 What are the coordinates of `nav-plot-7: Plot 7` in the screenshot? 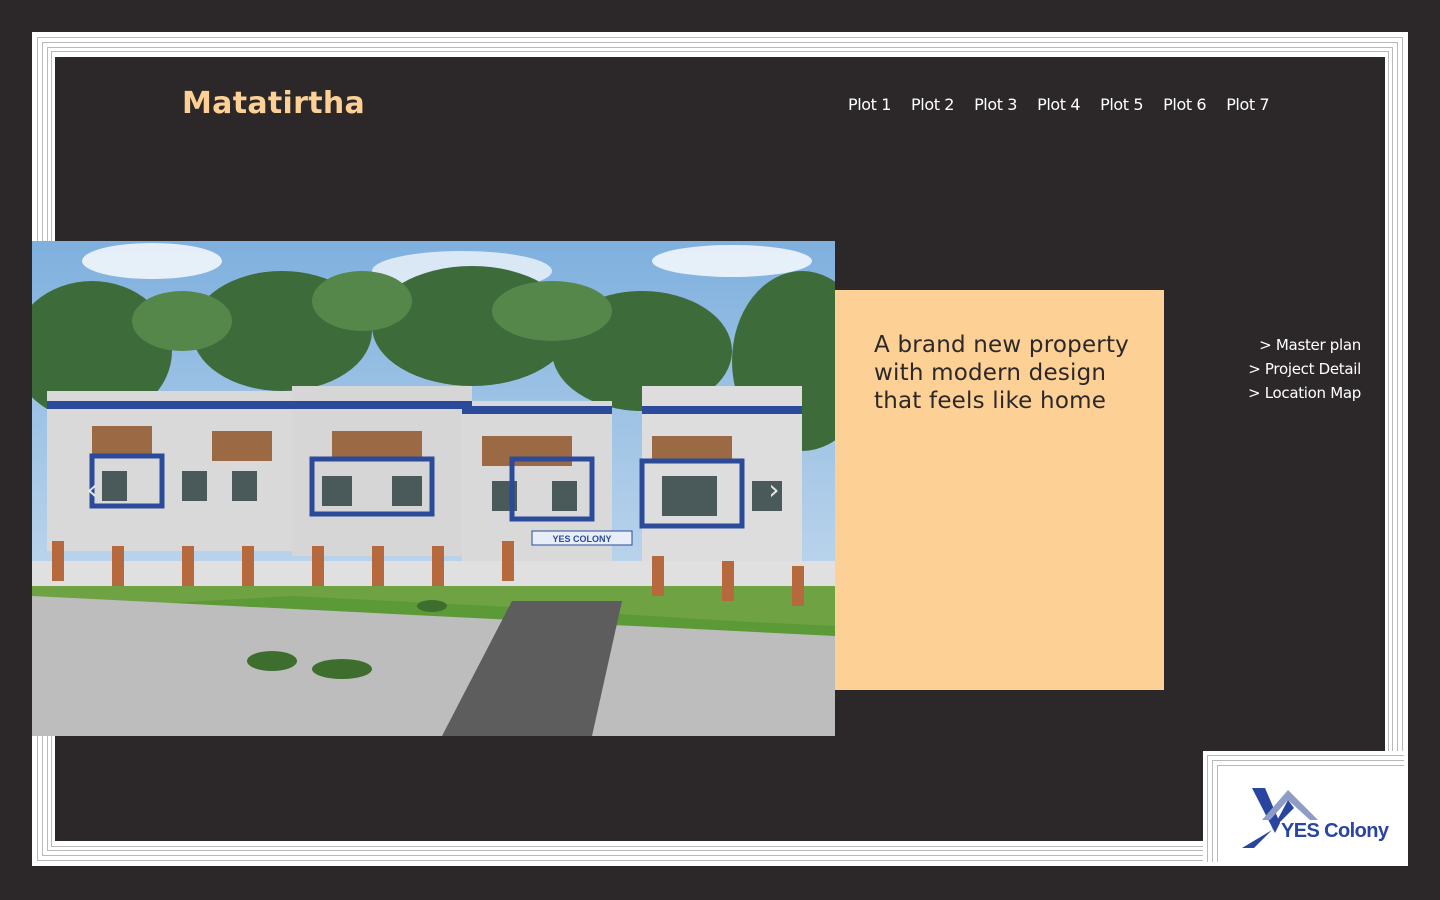 It's located at (1247, 104).